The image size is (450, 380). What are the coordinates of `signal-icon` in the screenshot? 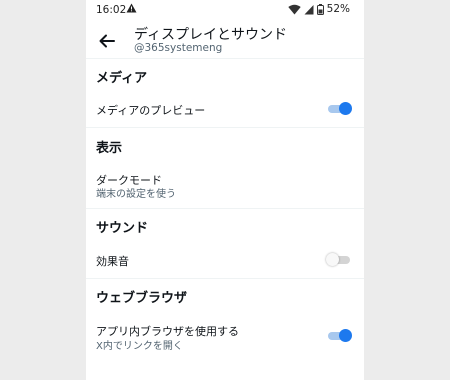 It's located at (309, 9).